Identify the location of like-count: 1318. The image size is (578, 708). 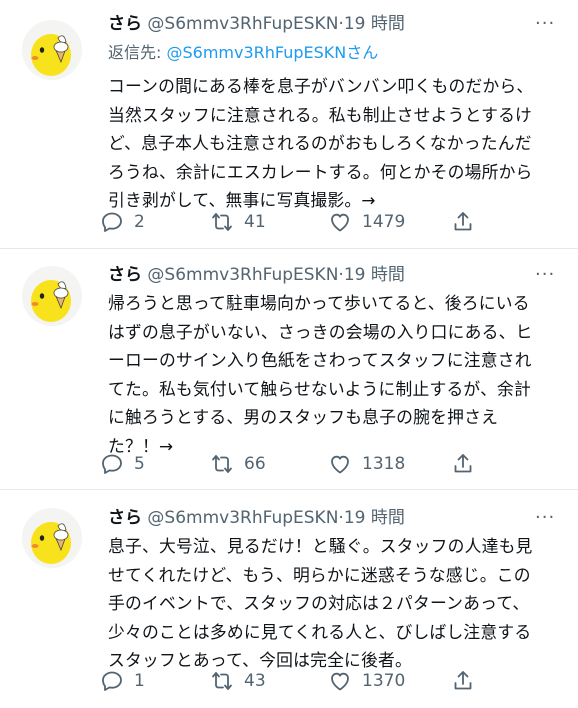
(384, 464).